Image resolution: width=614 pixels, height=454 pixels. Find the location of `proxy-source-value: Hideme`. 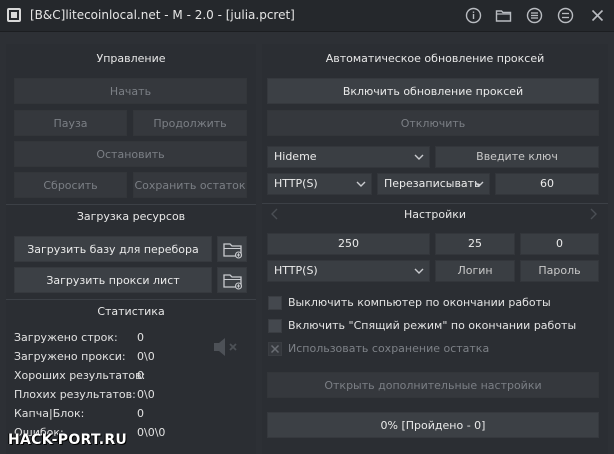

proxy-source-value: Hideme is located at coordinates (295, 156).